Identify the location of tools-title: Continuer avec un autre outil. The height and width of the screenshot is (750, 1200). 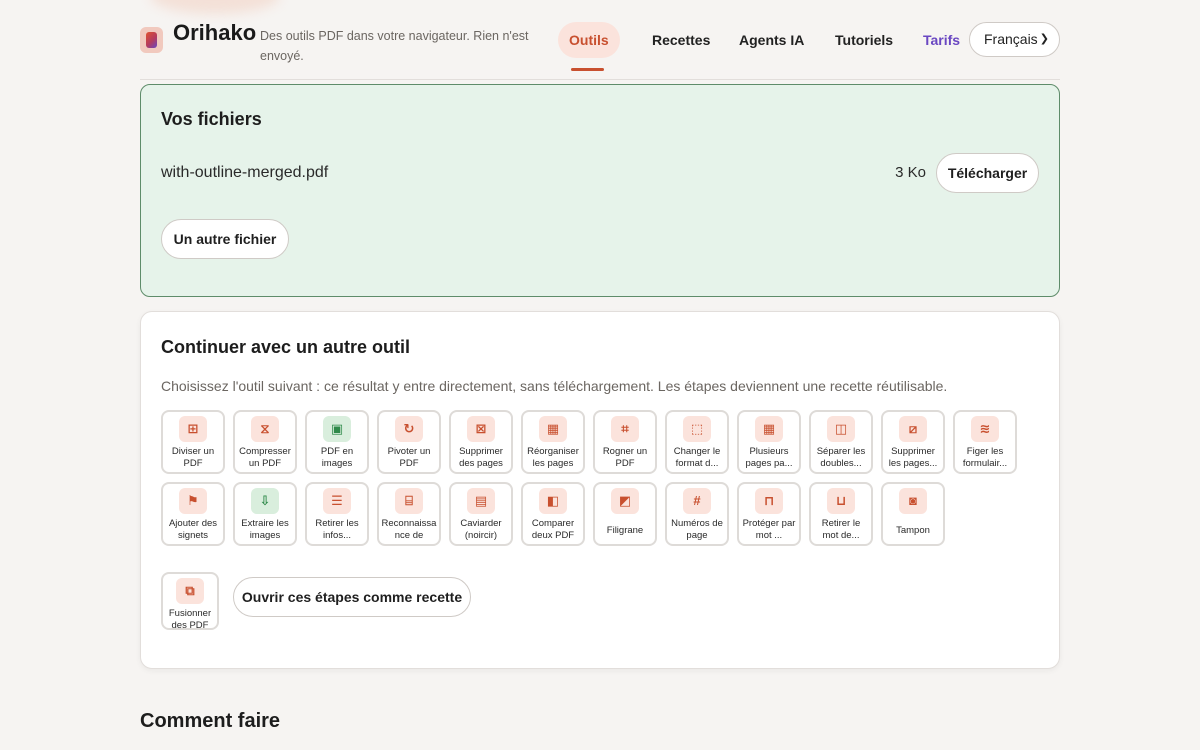
(286, 347).